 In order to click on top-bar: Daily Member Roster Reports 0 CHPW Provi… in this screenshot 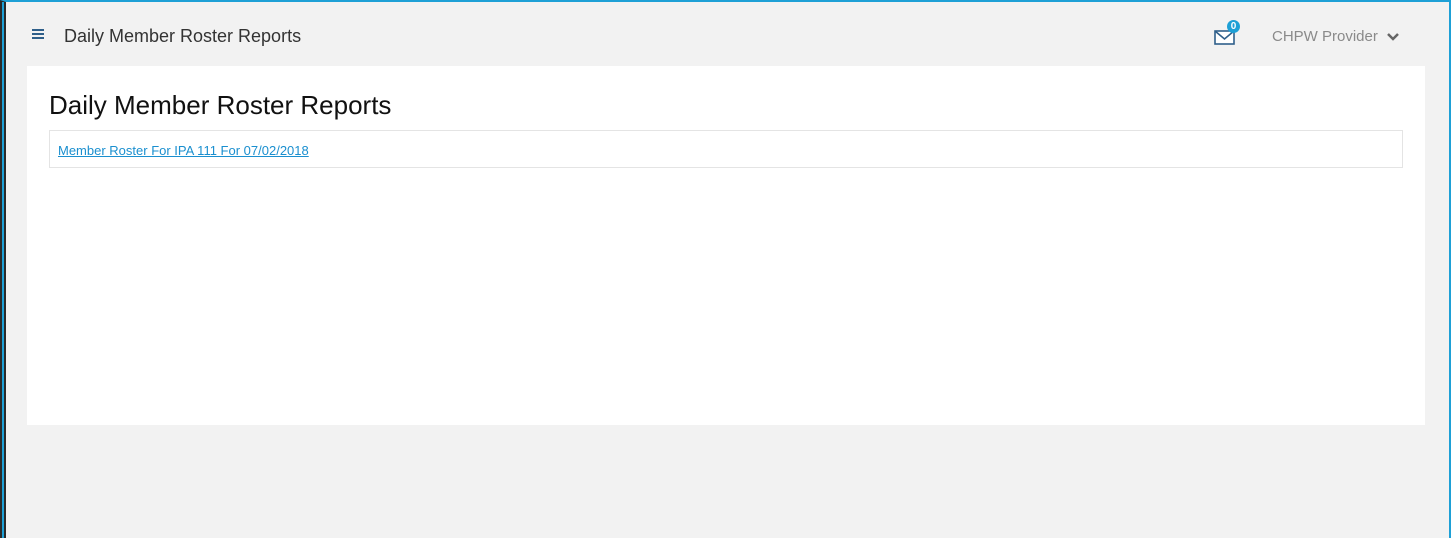, I will do `click(727, 33)`.